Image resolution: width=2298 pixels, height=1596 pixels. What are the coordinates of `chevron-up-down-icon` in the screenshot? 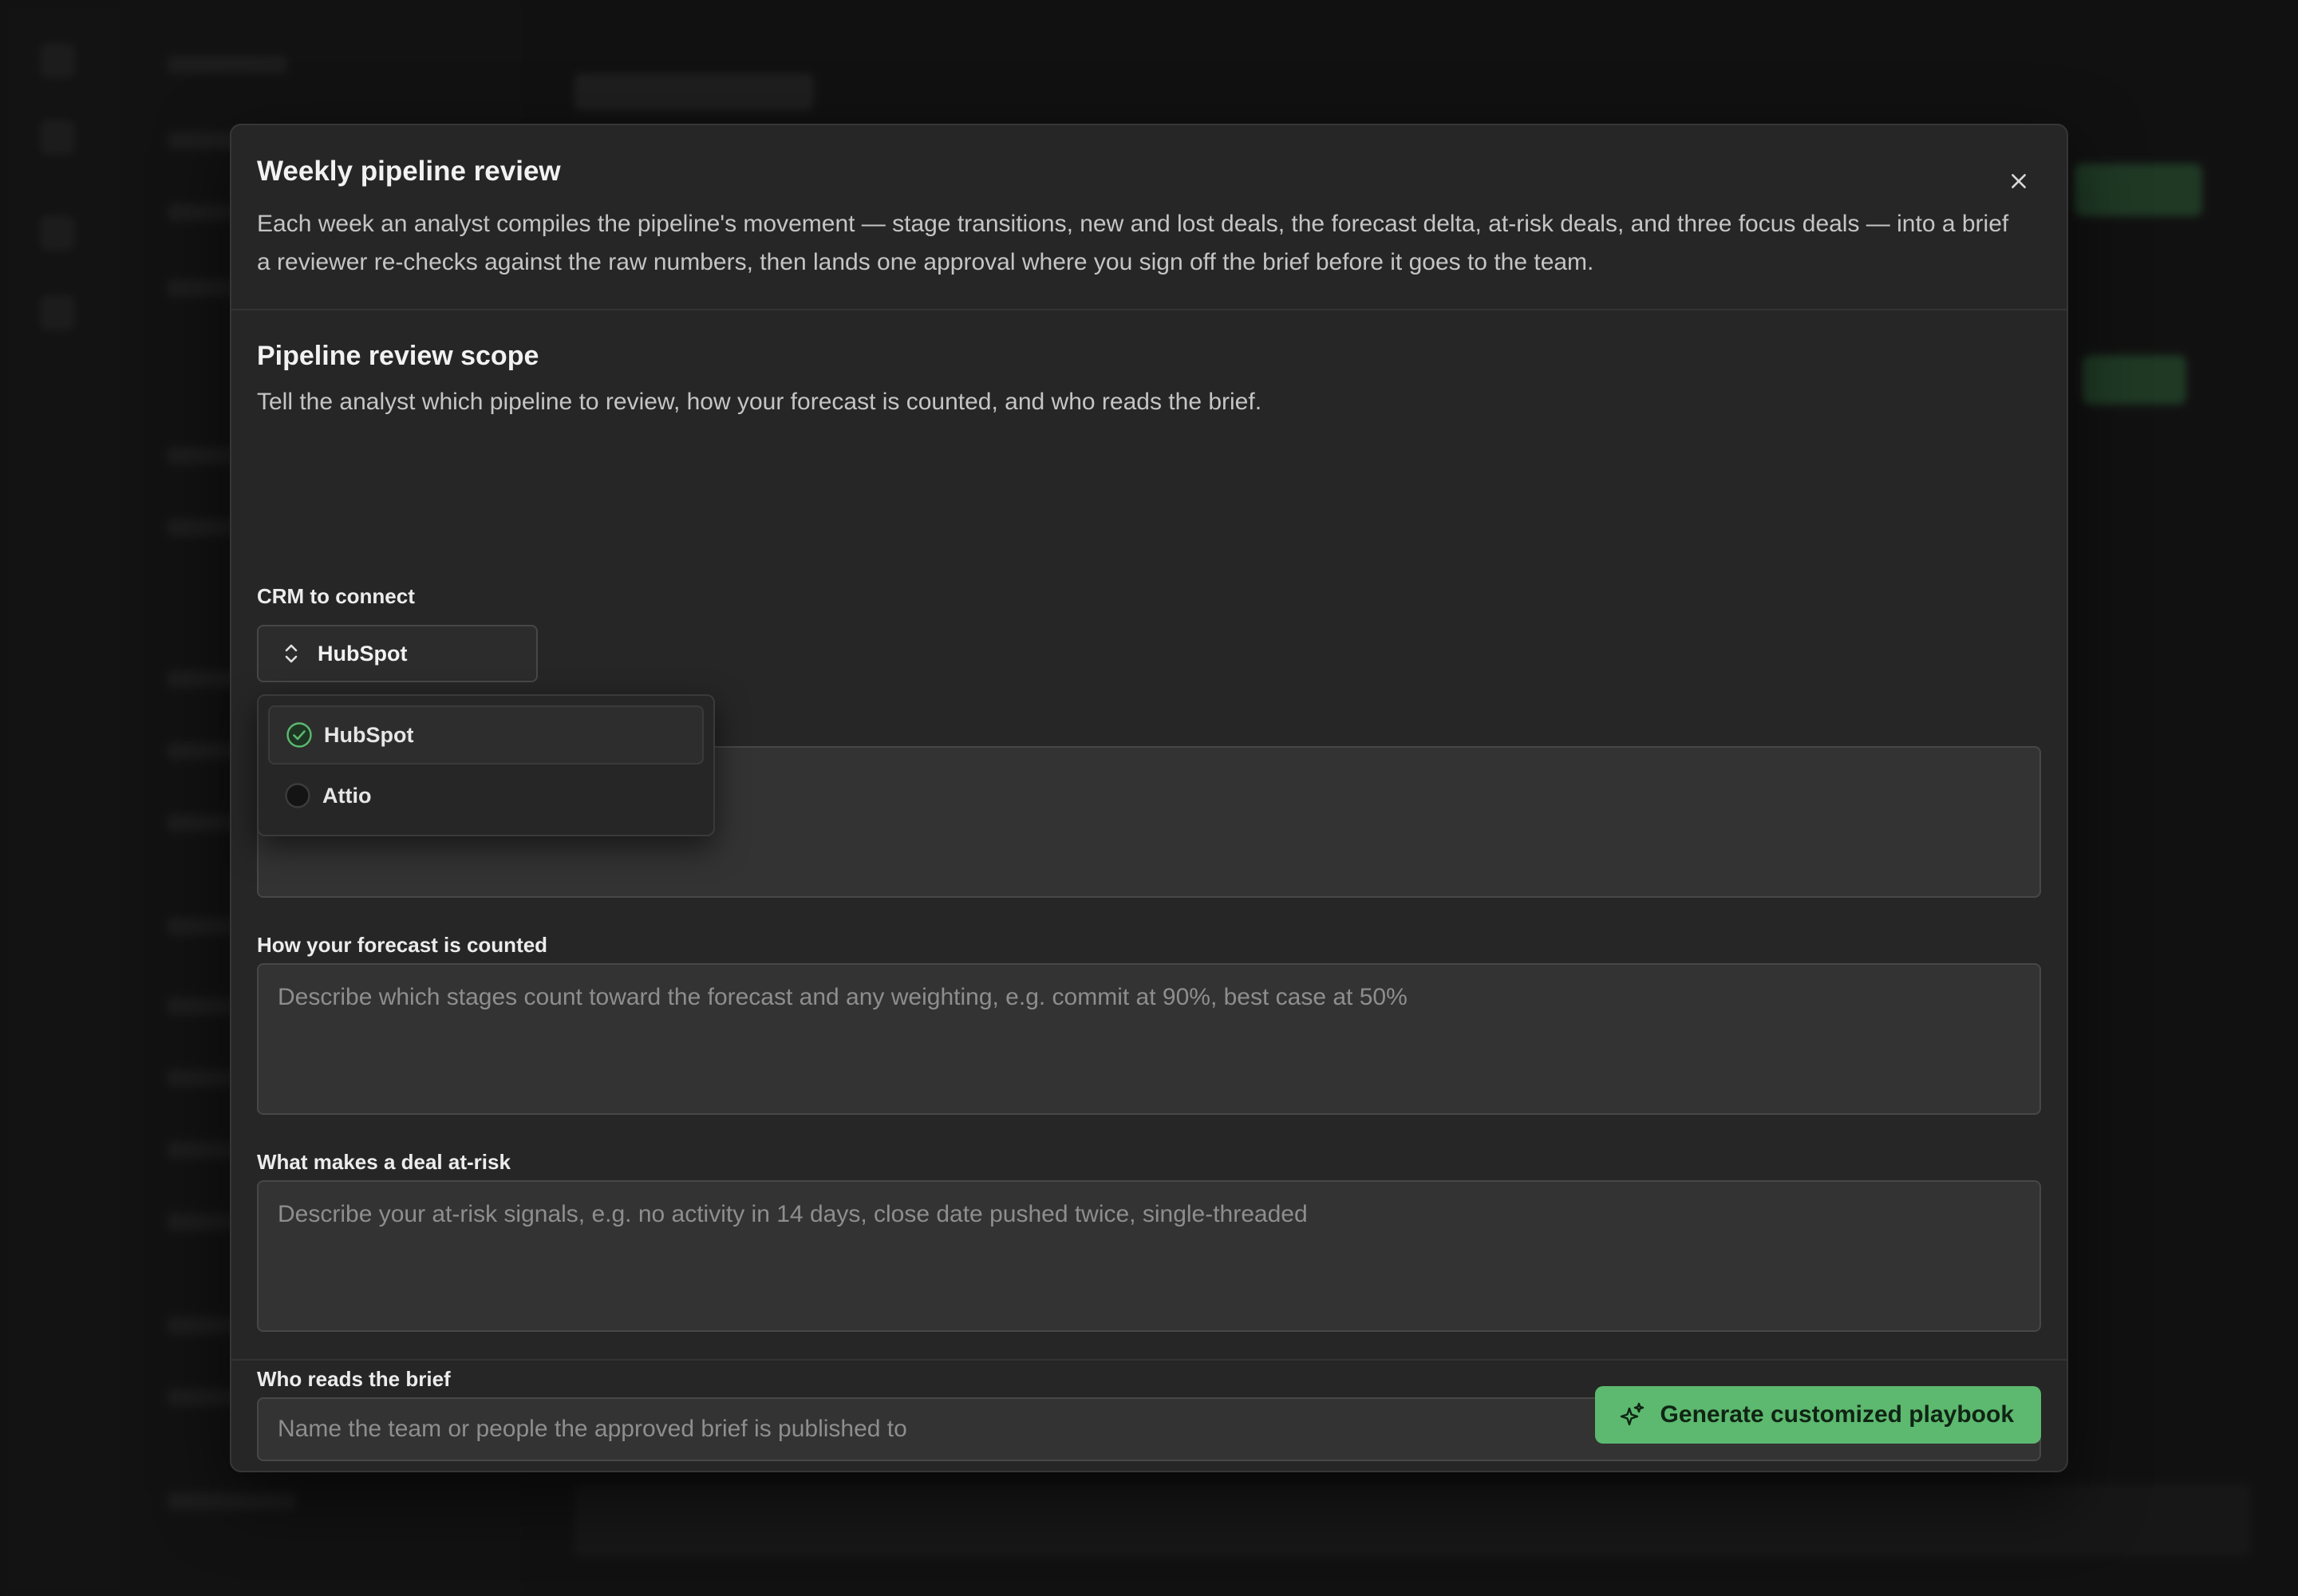 It's located at (291, 654).